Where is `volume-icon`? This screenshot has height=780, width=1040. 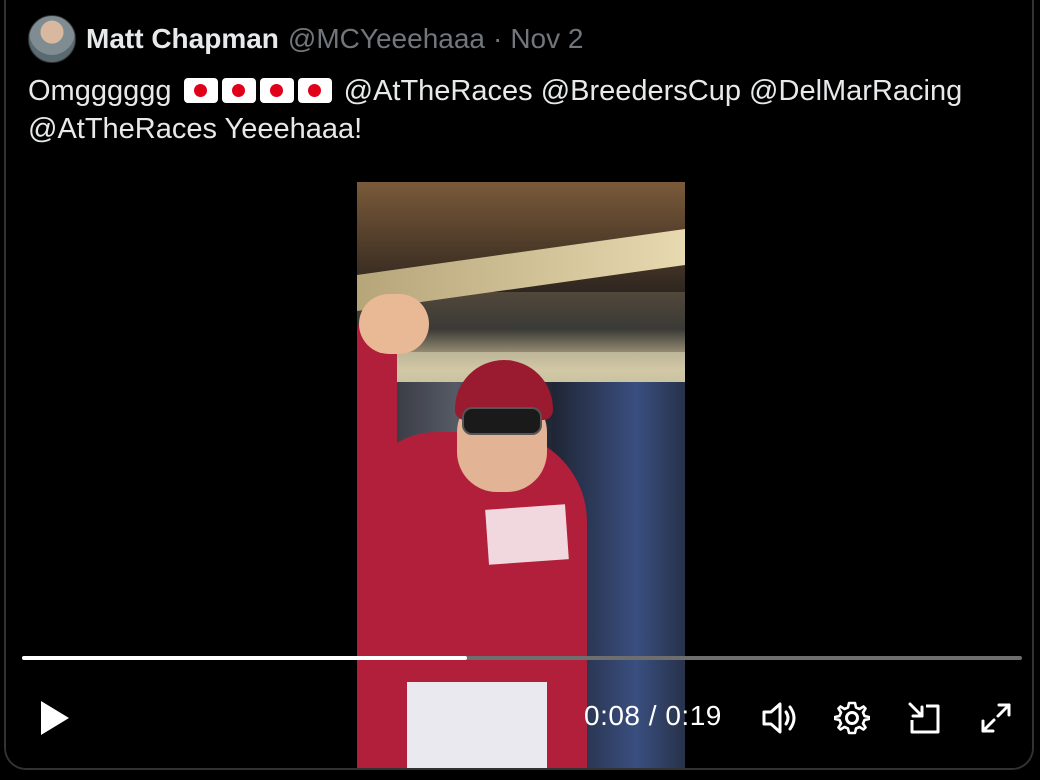
volume-icon is located at coordinates (779, 718).